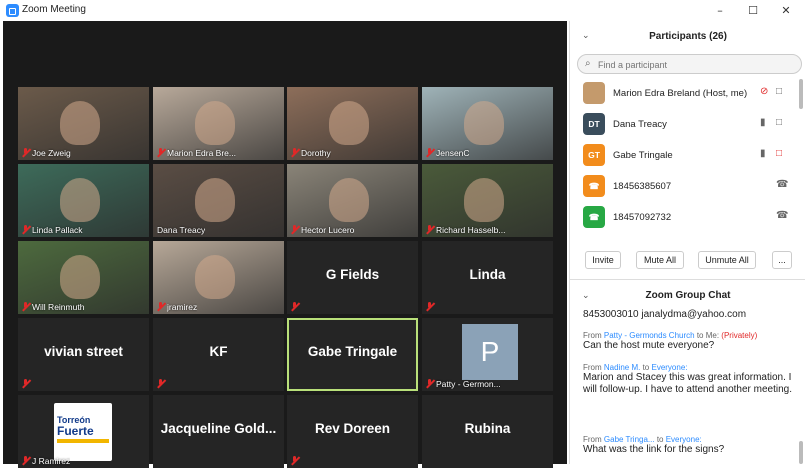 The height and width of the screenshot is (468, 805). Describe the element at coordinates (801, 94) in the screenshot. I see `participant-scrollbar` at that location.